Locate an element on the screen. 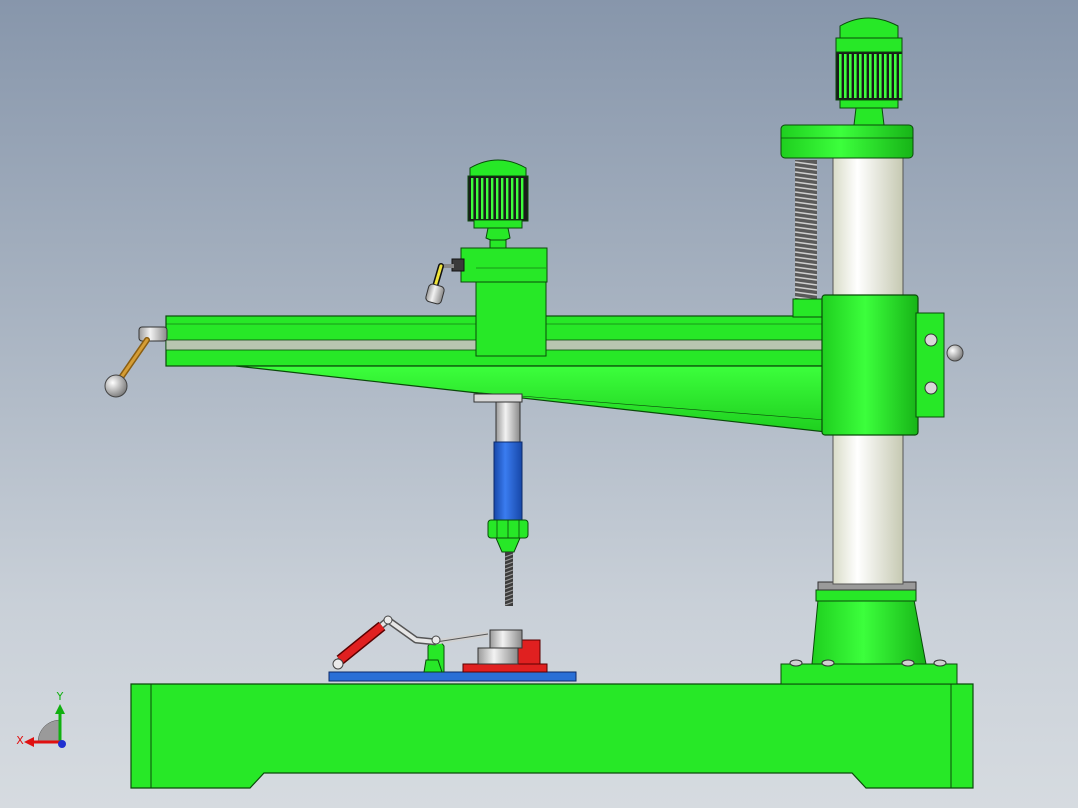 Image resolution: width=1078 pixels, height=808 pixels. column-motor is located at coordinates (869, 71).